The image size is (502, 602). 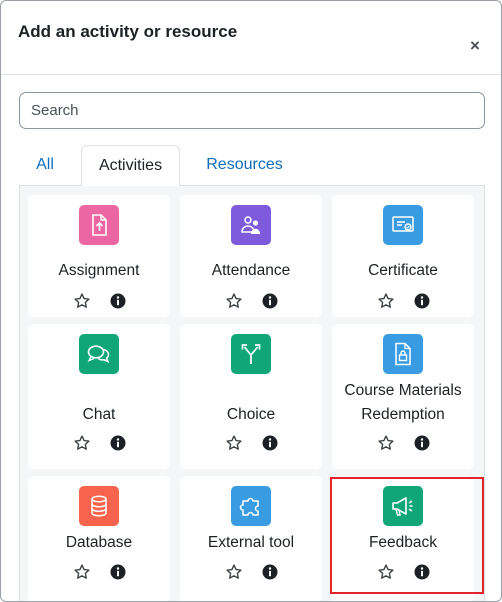 I want to click on certificate-icon, so click(x=403, y=225).